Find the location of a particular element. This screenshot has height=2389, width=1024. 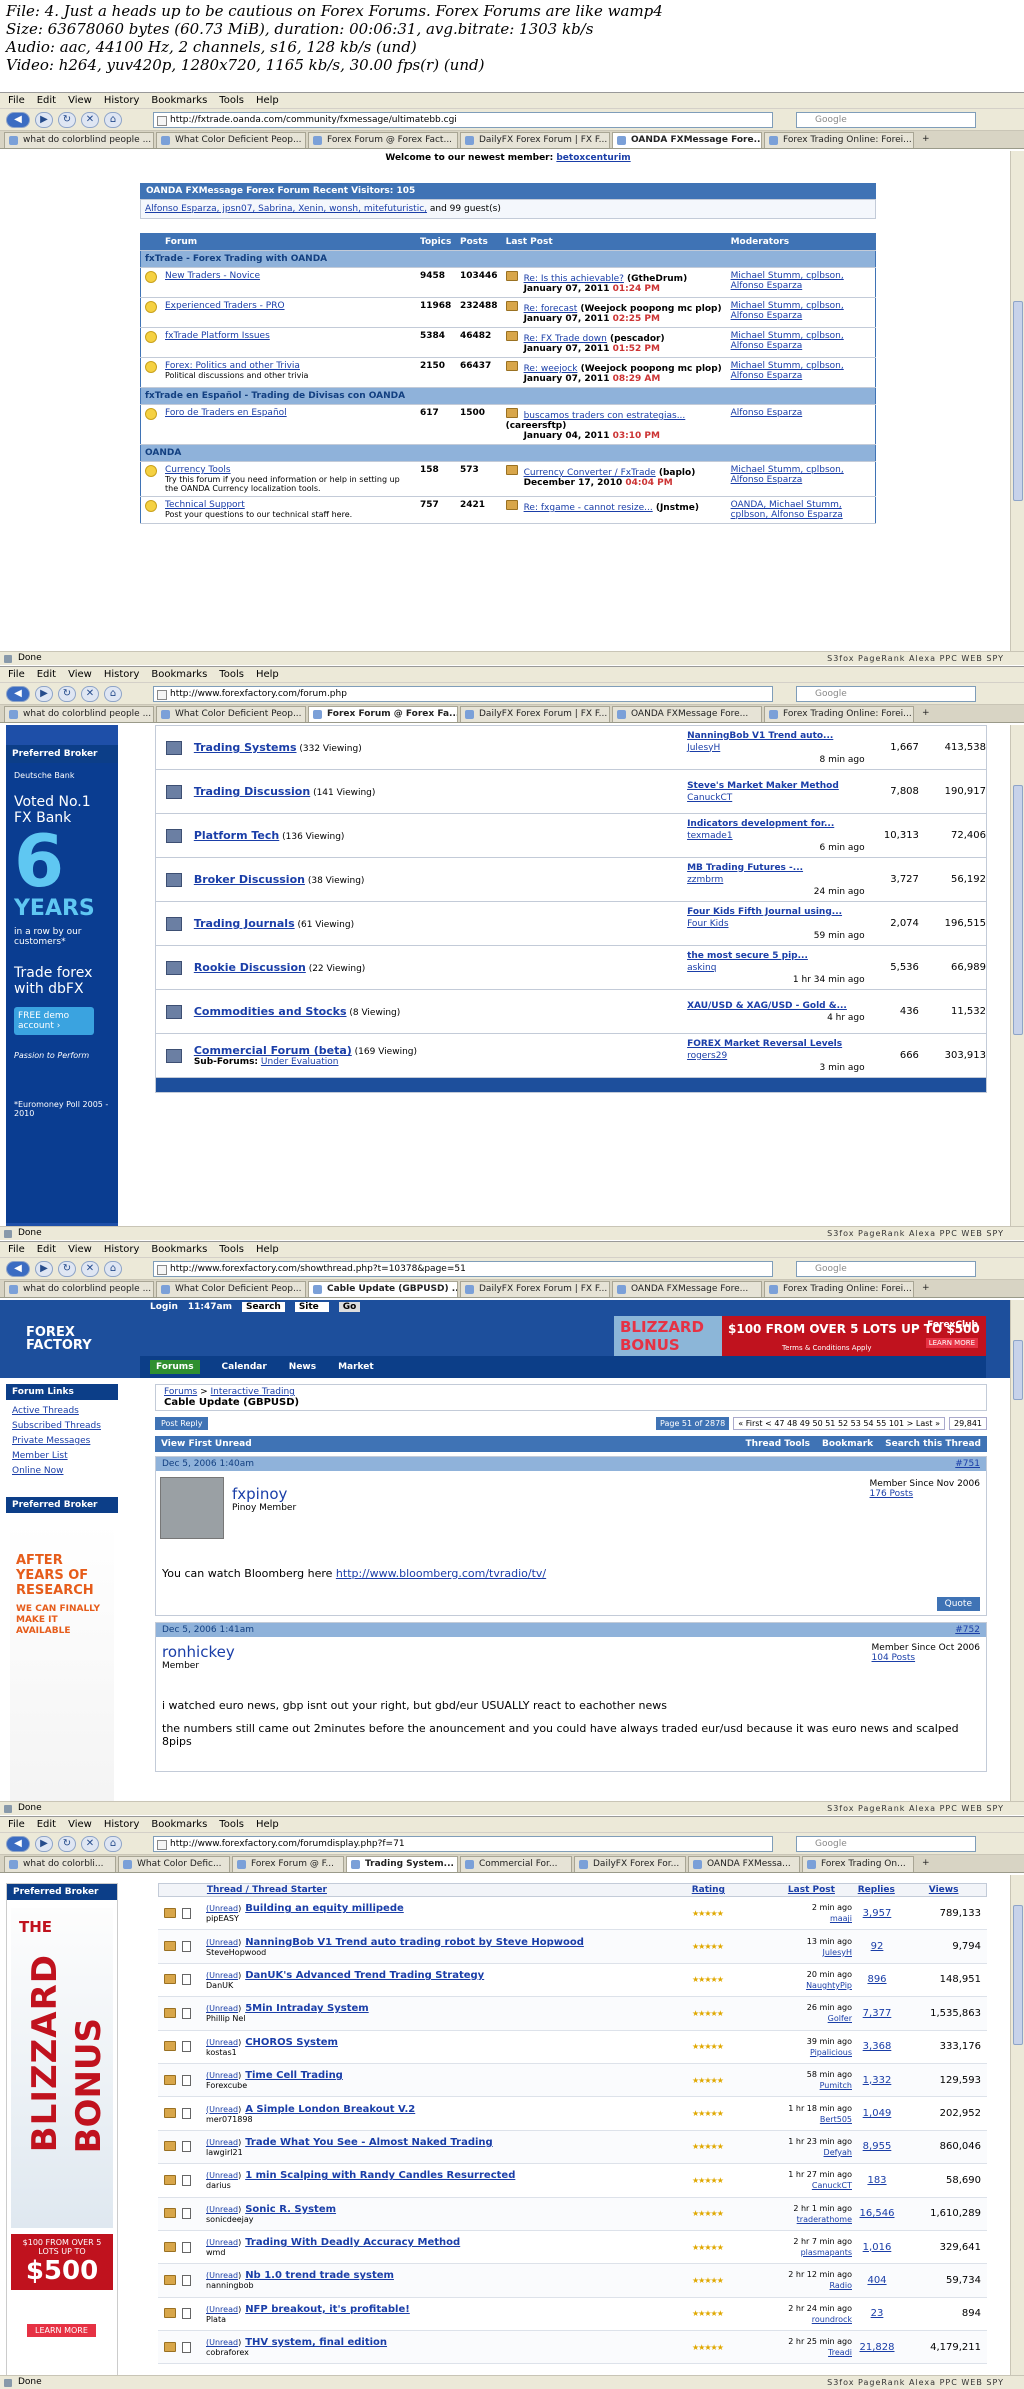

thread-title: Building an equity millipede is located at coordinates (324, 1908).